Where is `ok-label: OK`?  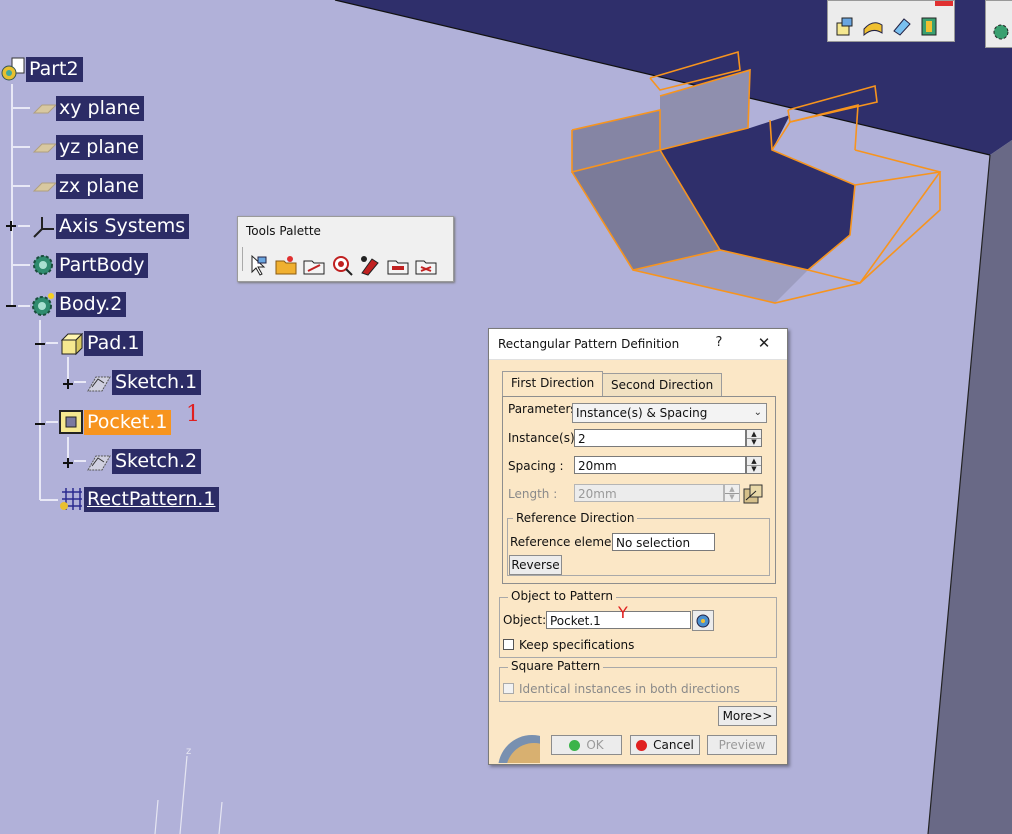
ok-label: OK is located at coordinates (595, 745).